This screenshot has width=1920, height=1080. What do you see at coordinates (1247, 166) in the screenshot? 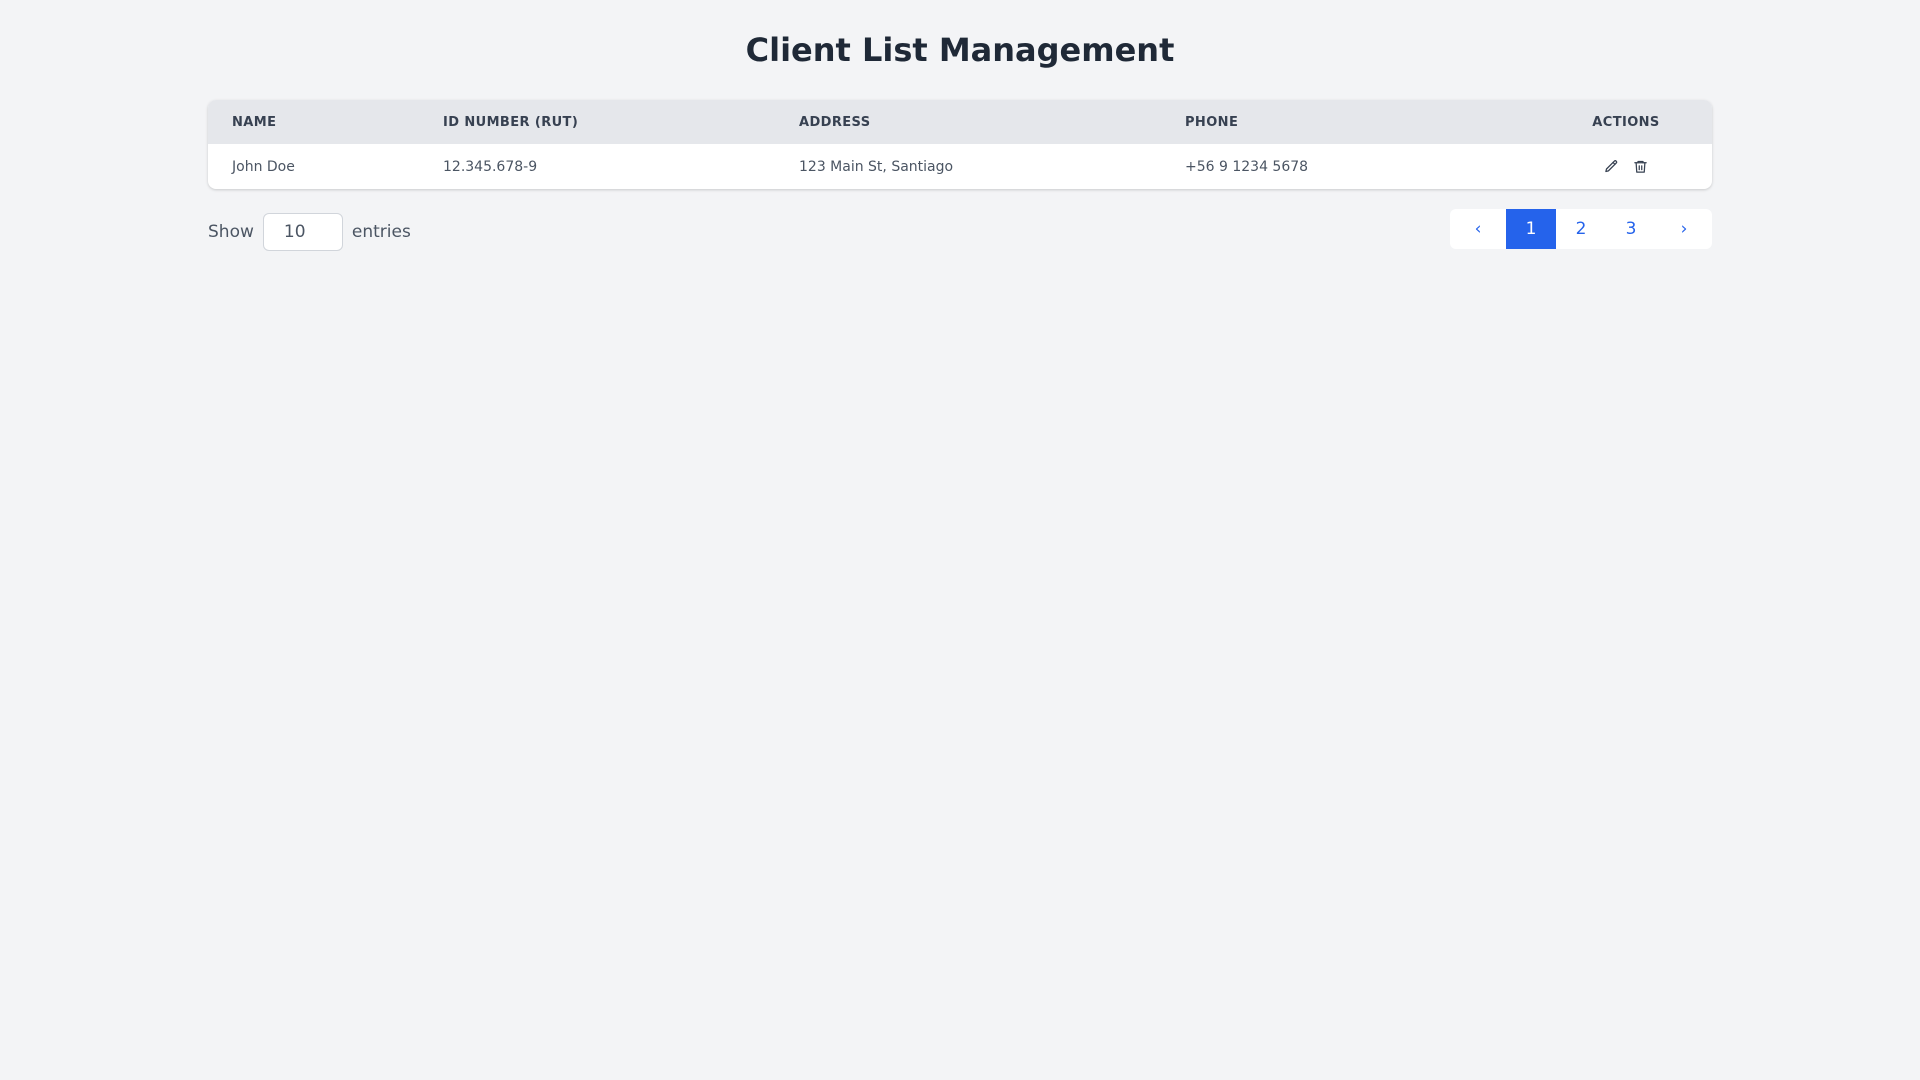
I see `cell-phone: +56 9 1234 5678` at bounding box center [1247, 166].